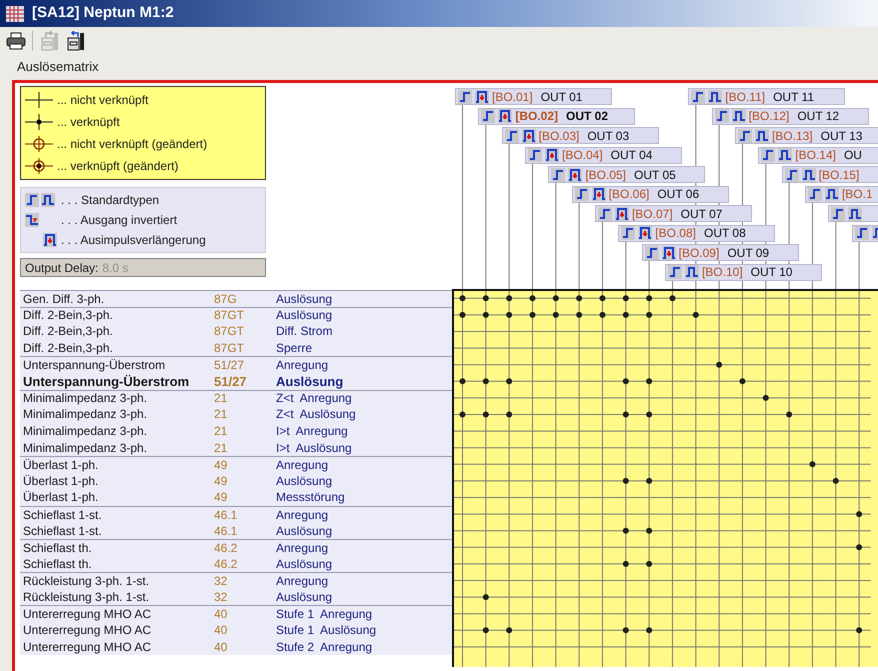 Image resolution: width=878 pixels, height=671 pixels. I want to click on output-header: [BO.10] OUT 10, so click(743, 272).